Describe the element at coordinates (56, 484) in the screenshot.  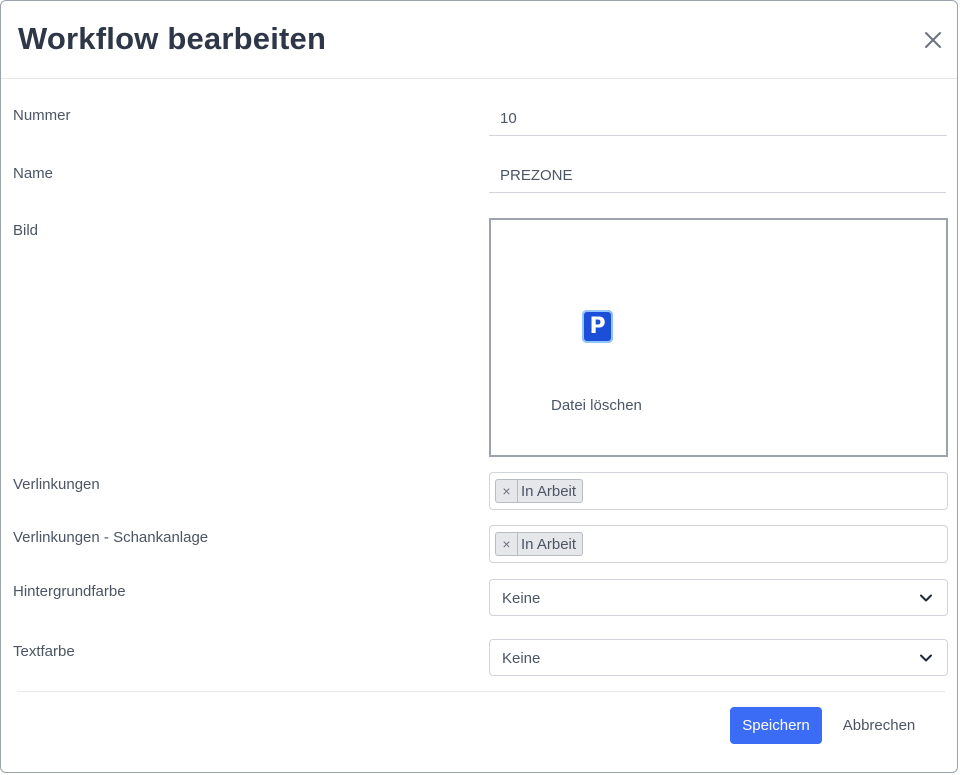
I see `verlinkungen-label: Verlinkungen` at that location.